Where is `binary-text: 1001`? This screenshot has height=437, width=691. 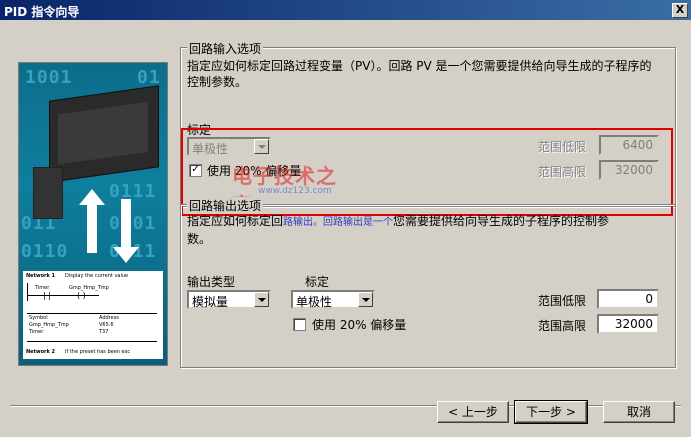 binary-text: 1001 is located at coordinates (49, 77).